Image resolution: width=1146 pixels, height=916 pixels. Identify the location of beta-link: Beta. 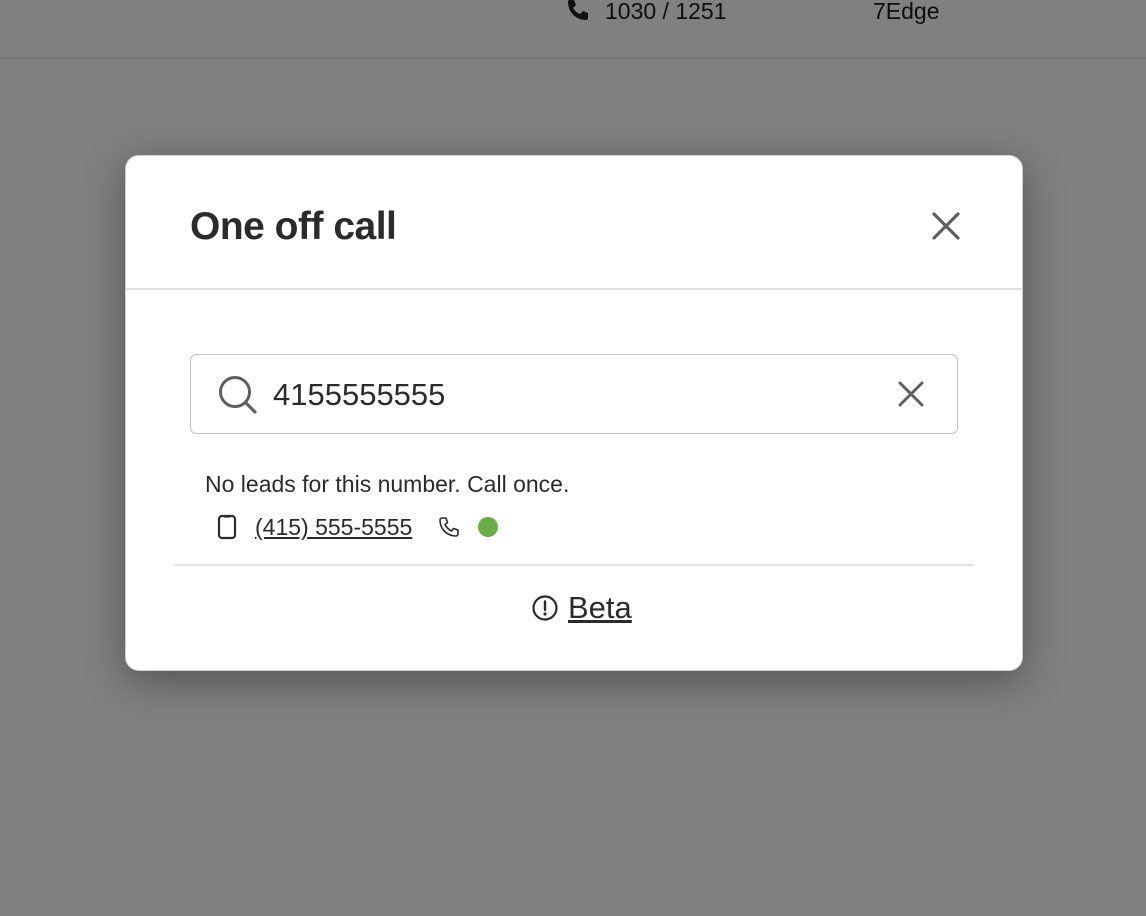
(600, 608).